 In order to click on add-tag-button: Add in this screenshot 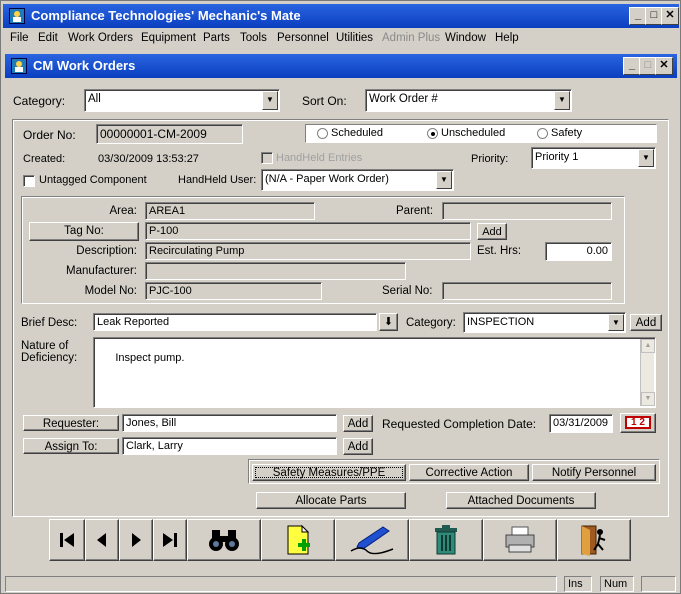, I will do `click(492, 231)`.